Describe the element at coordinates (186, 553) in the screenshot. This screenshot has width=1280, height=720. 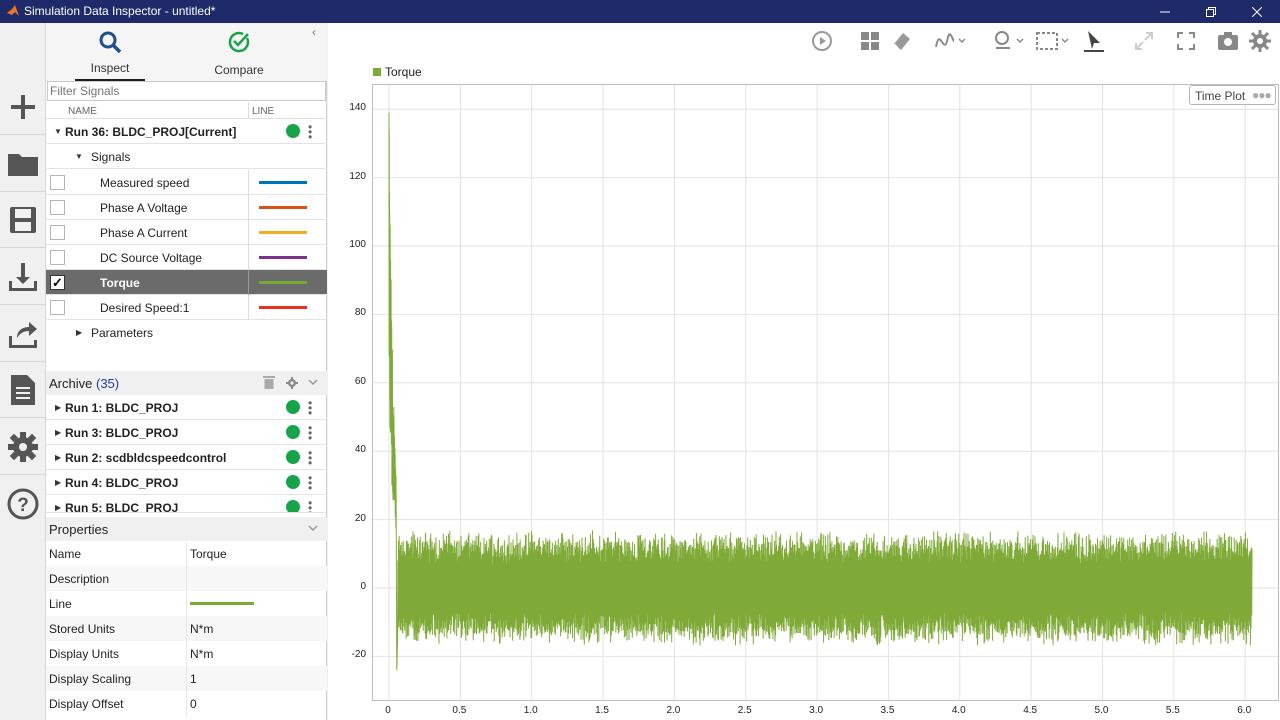
I see `property-row: Name Torque` at that location.